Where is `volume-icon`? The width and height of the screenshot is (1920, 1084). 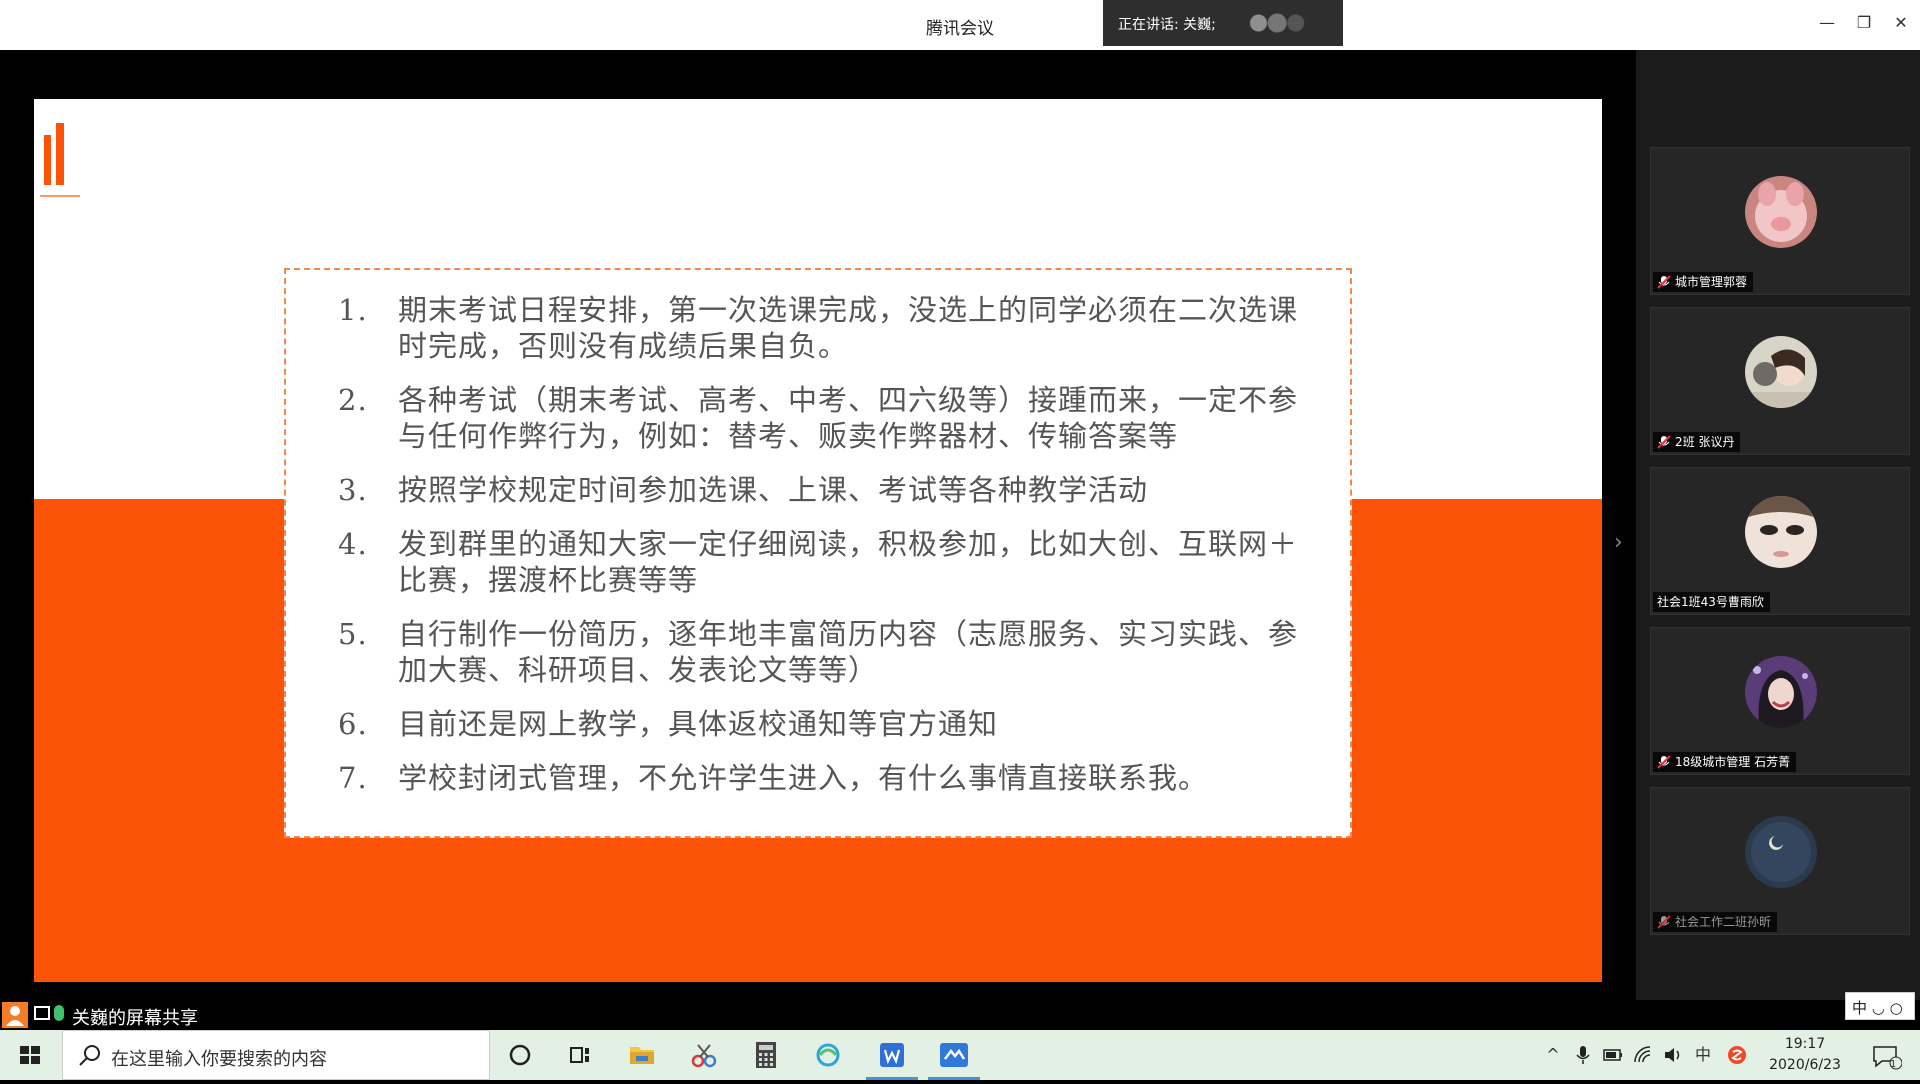
volume-icon is located at coordinates (1673, 1055).